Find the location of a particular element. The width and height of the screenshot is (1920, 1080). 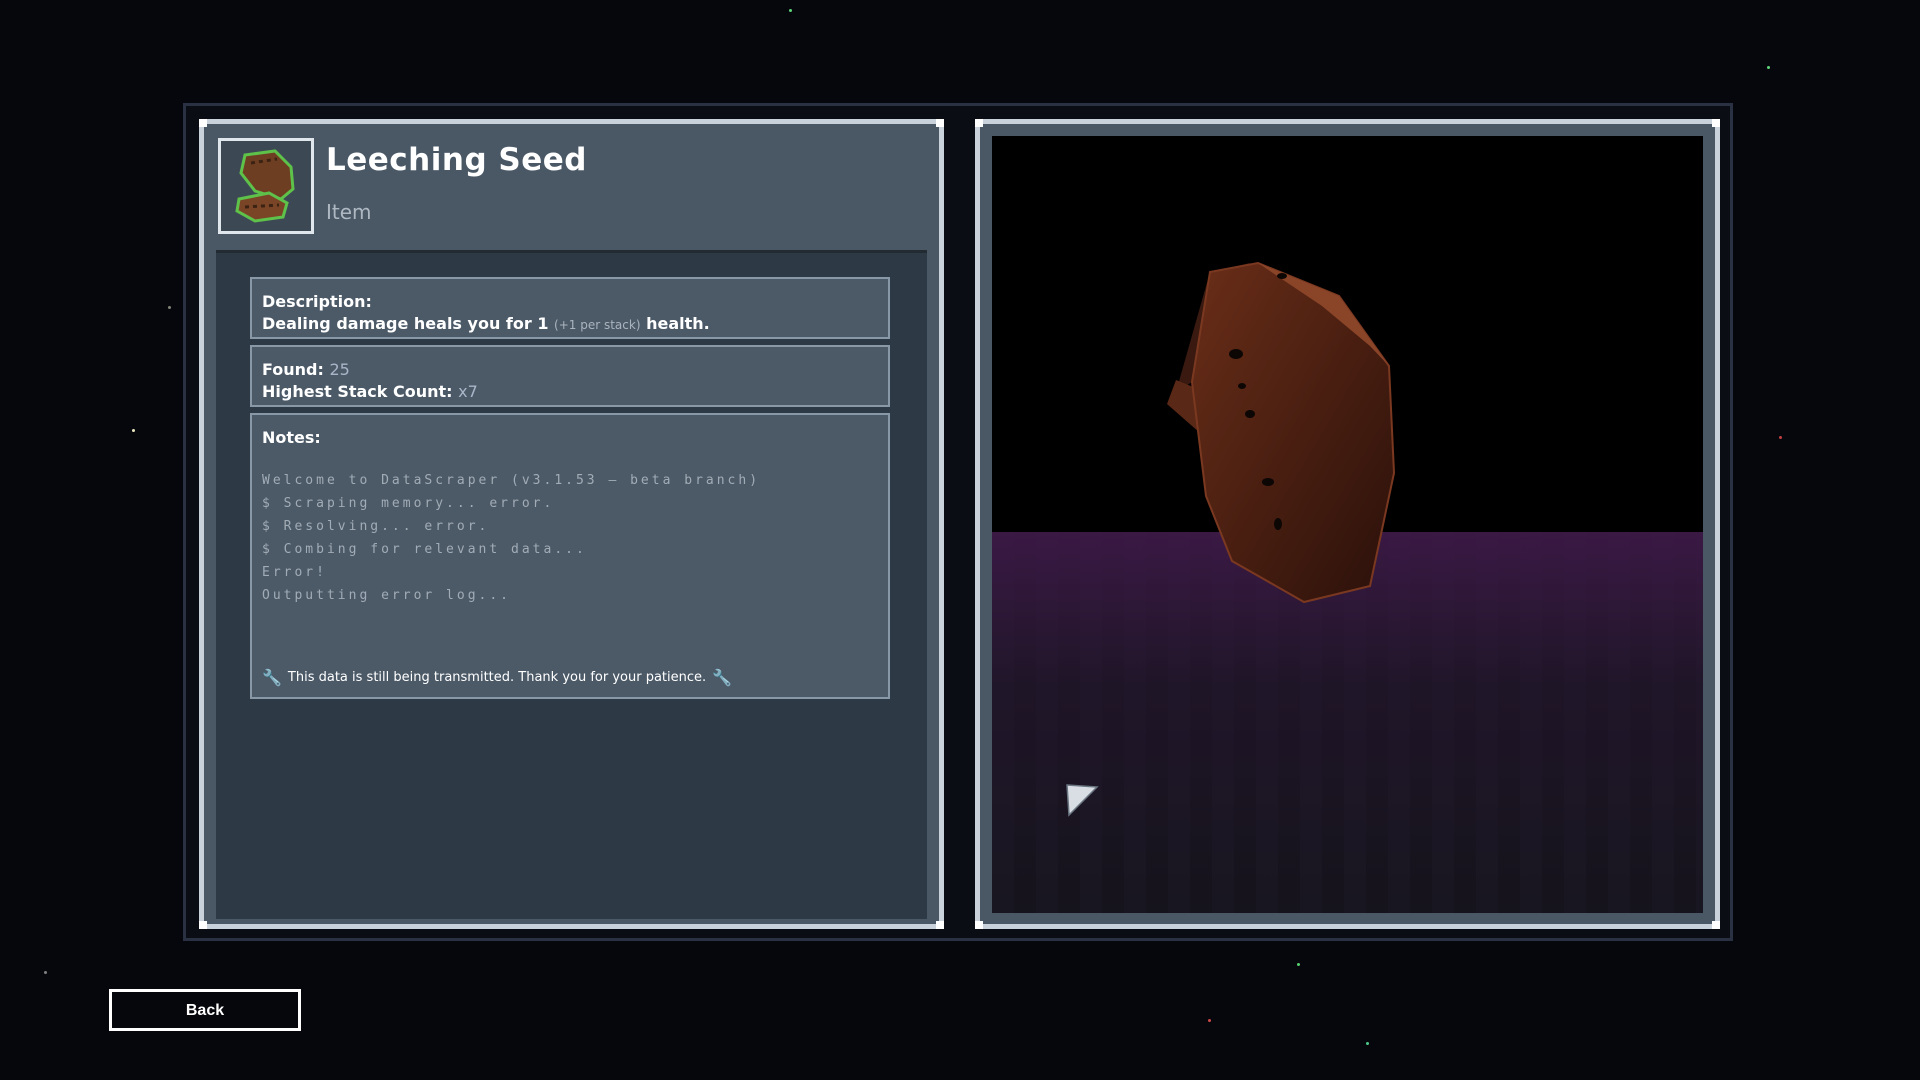

found-label: Found: is located at coordinates (293, 369).